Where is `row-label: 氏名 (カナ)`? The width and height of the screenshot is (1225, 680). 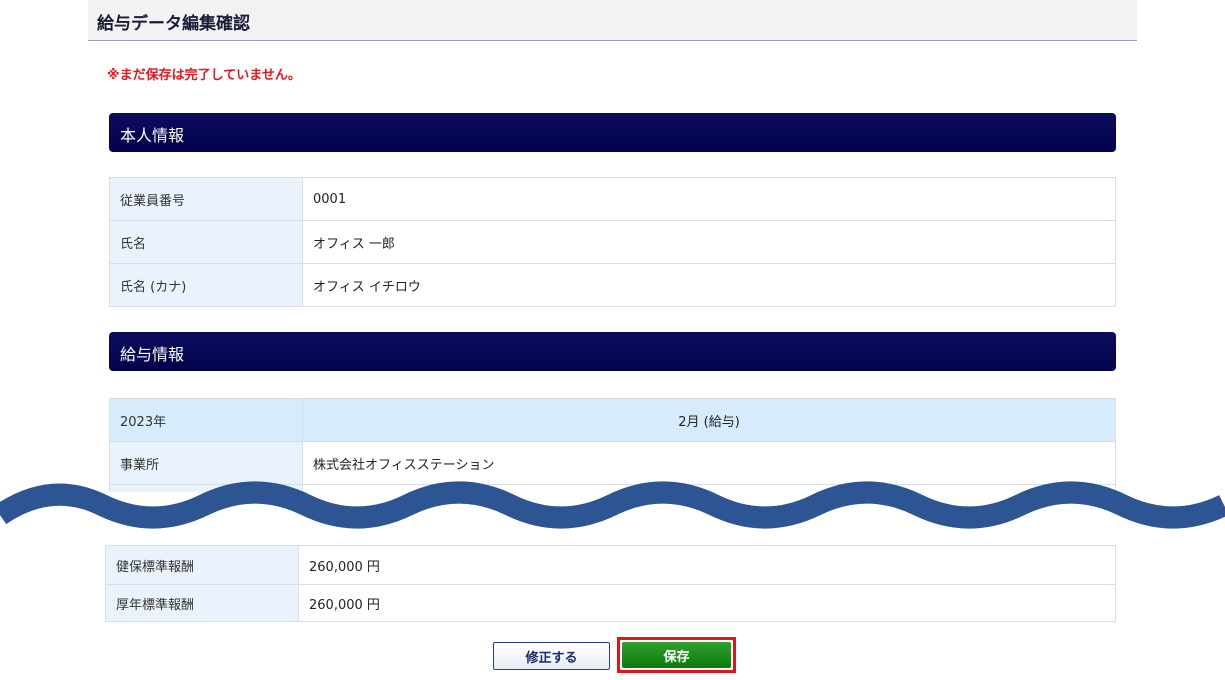 row-label: 氏名 (カナ) is located at coordinates (206, 285).